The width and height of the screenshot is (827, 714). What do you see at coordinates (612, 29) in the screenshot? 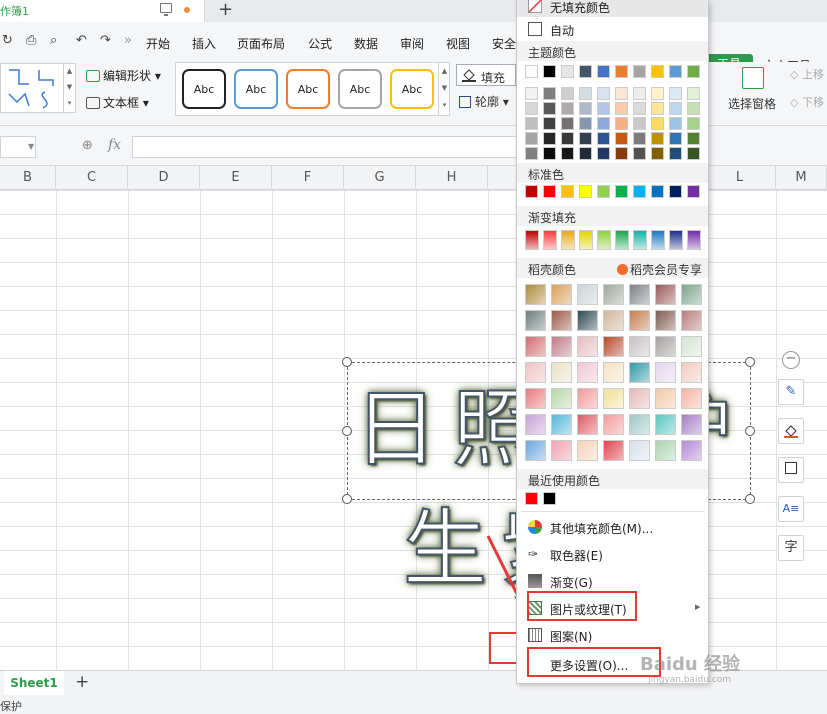
I see `automatic-option: 自动` at bounding box center [612, 29].